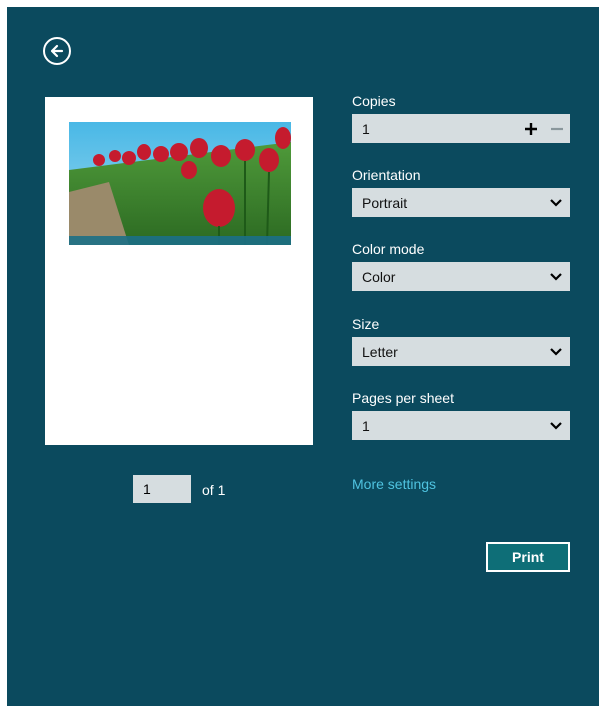  I want to click on preview-image-thumbnail, so click(180, 183).